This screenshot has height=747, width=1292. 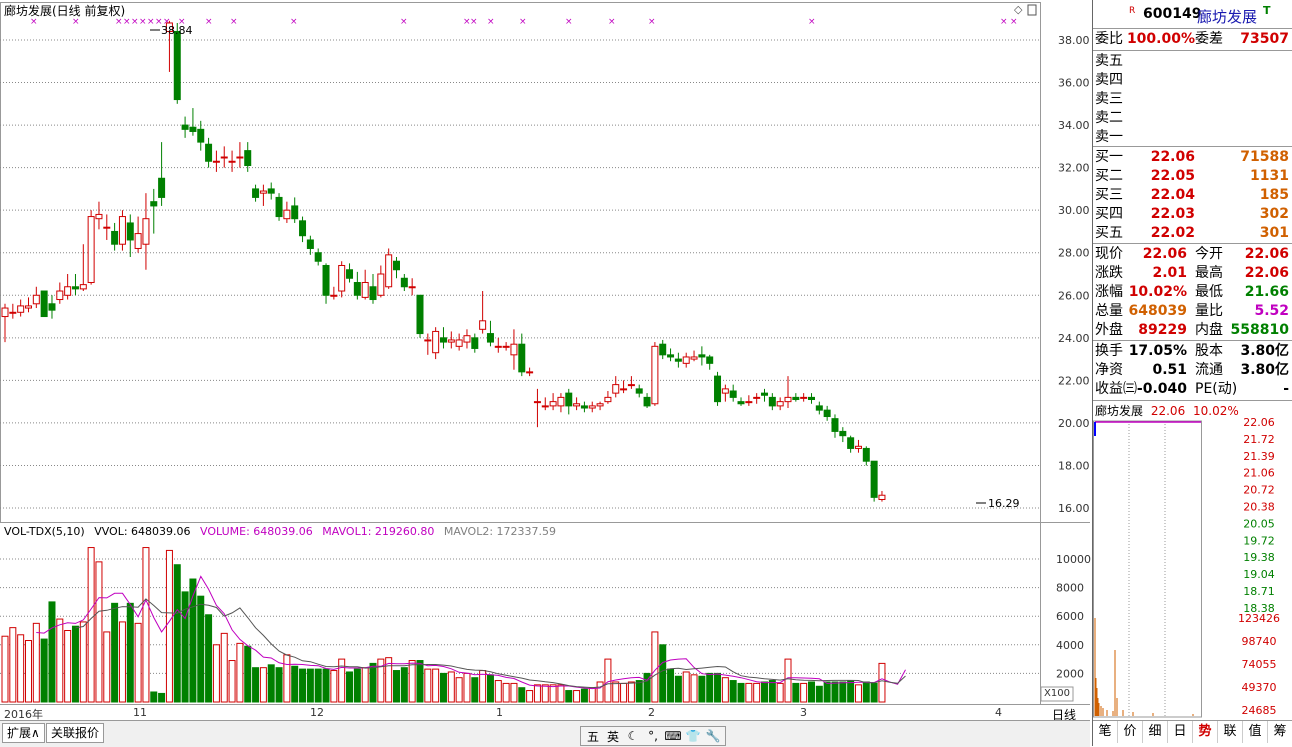 I want to click on sell-level-row: 卖二, so click(x=1109, y=118).